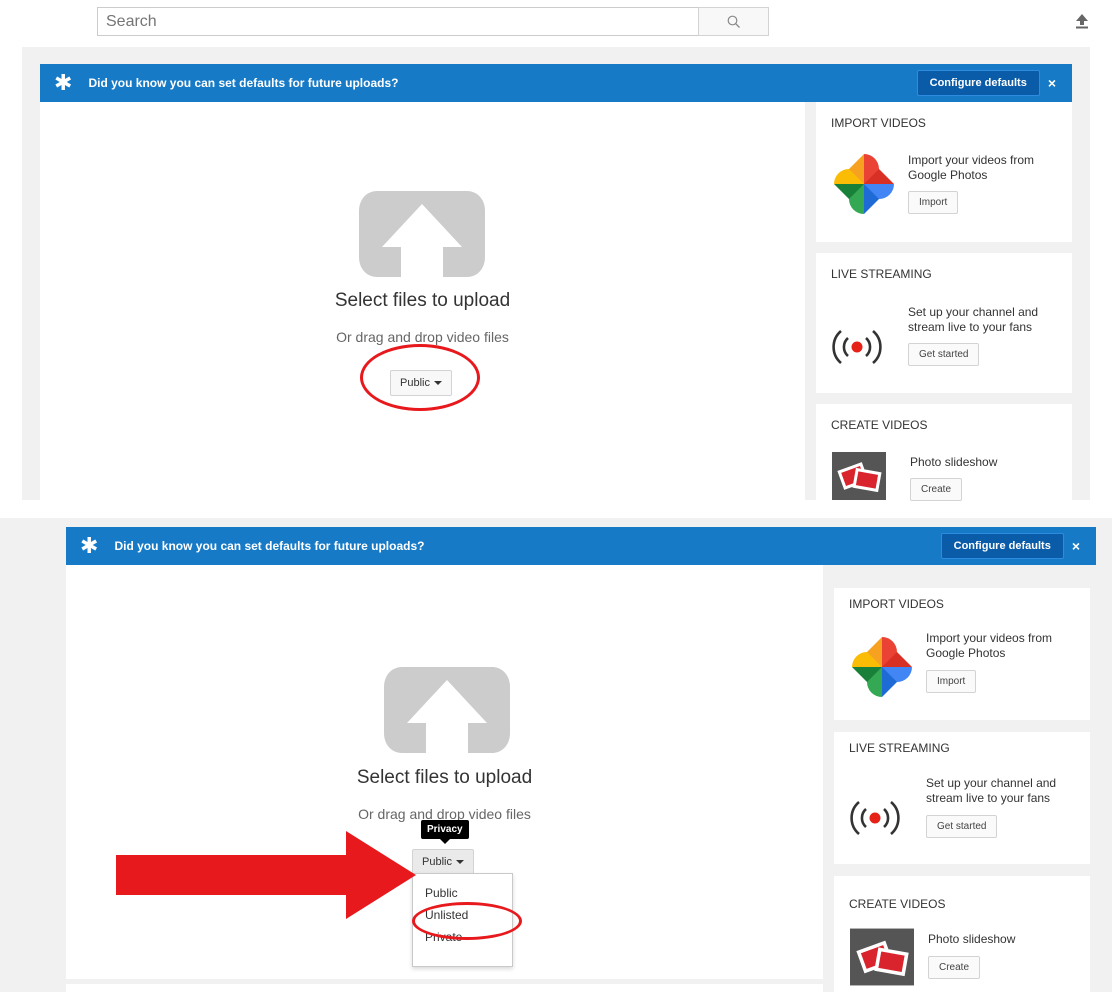 The image size is (1112, 992). I want to click on drag-drop-text: Or drag and drop video files, so click(422, 337).